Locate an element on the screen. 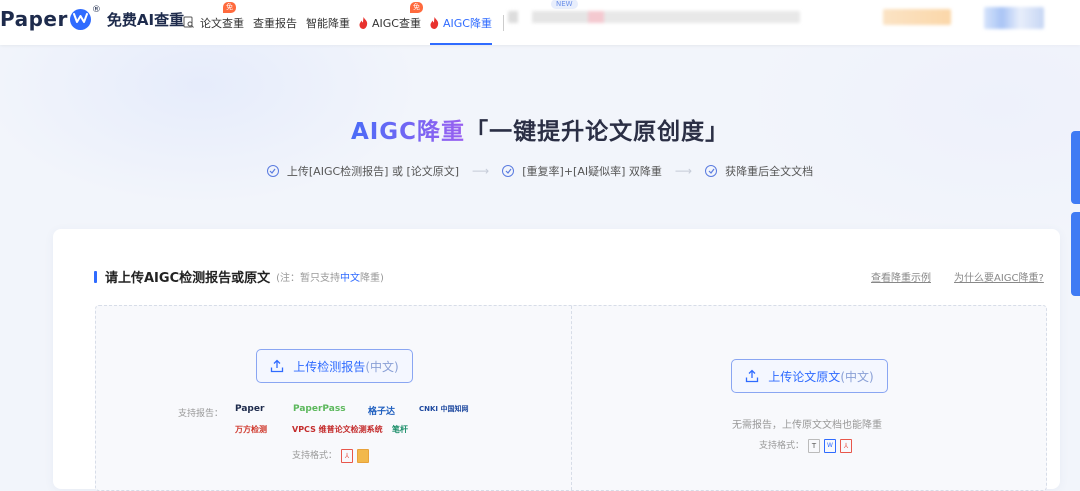  brand-cnki: CNKI 中国知网 is located at coordinates (444, 409).